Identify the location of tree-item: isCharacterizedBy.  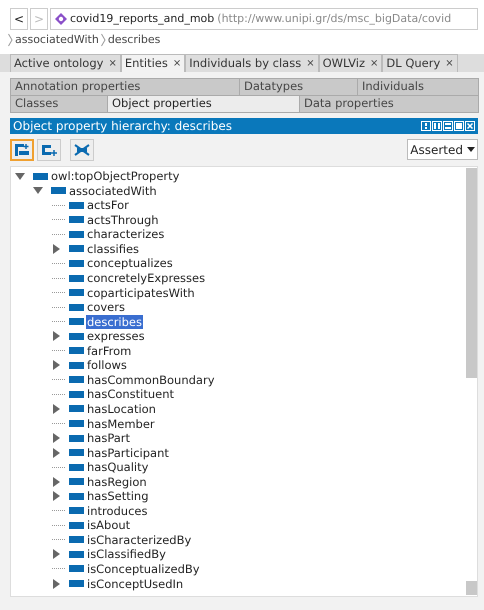
(139, 539).